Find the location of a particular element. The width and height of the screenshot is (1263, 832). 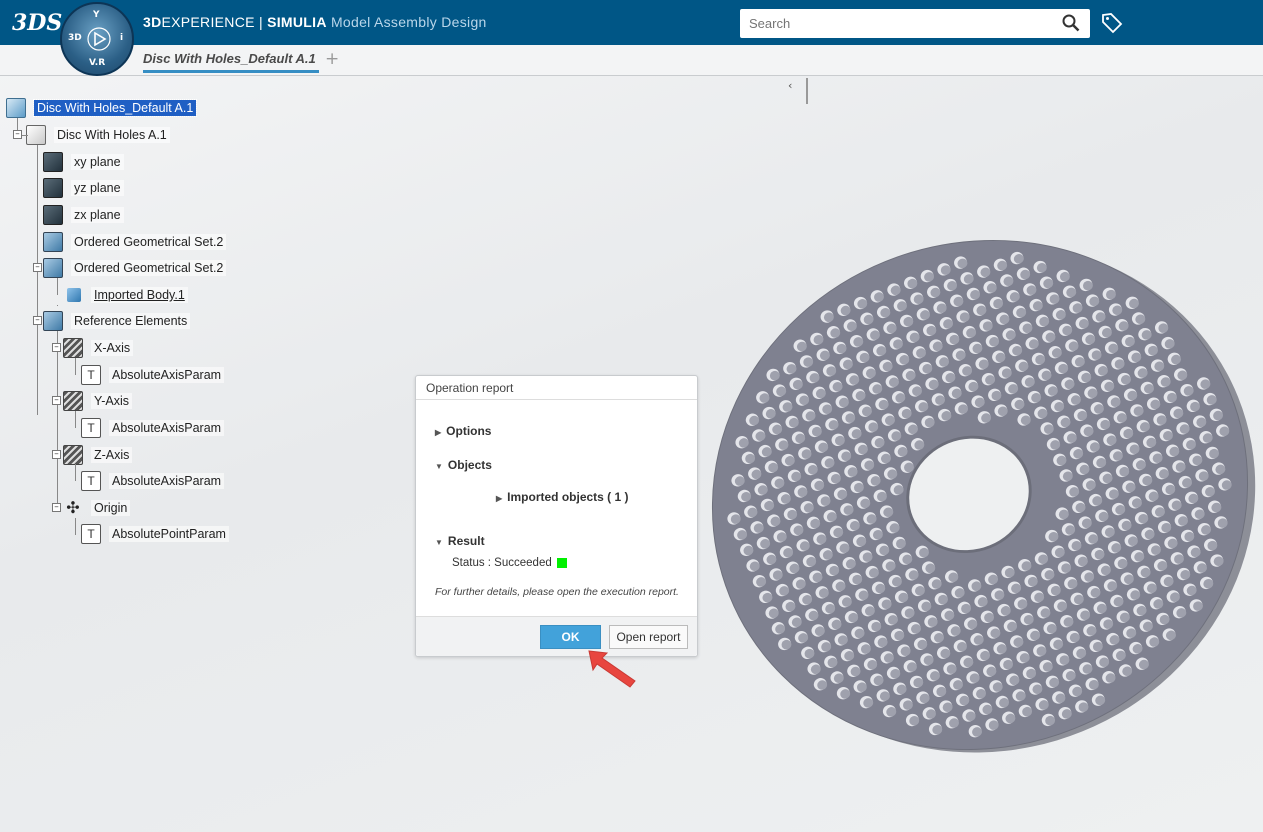

tree-item: zx plane is located at coordinates (83, 215).